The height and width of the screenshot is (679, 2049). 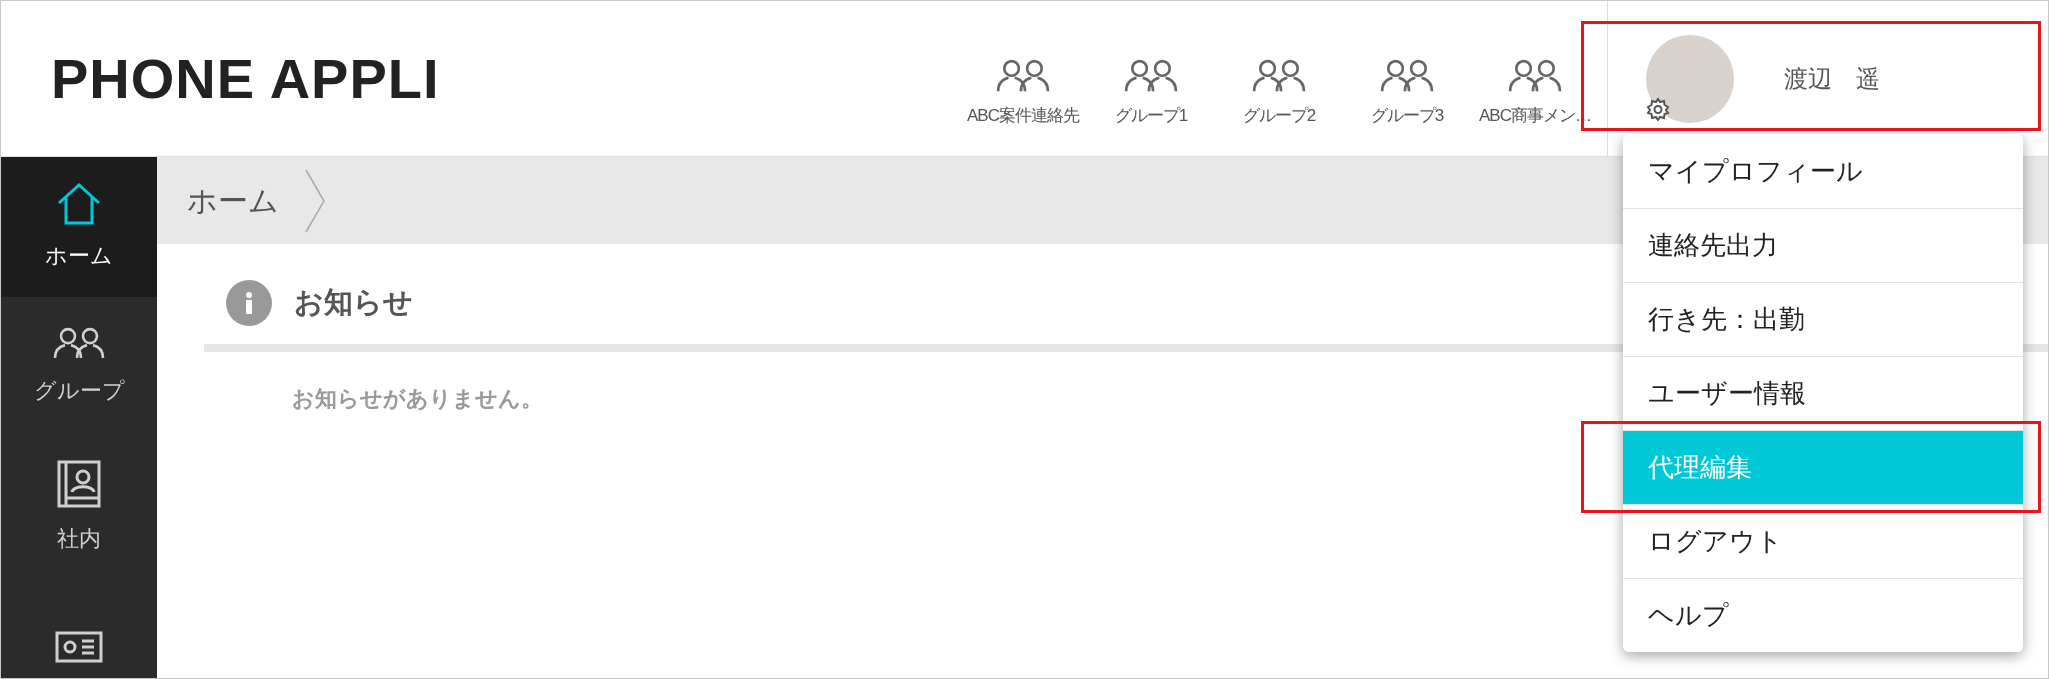 What do you see at coordinates (79, 647) in the screenshot?
I see `id-card-icon` at bounding box center [79, 647].